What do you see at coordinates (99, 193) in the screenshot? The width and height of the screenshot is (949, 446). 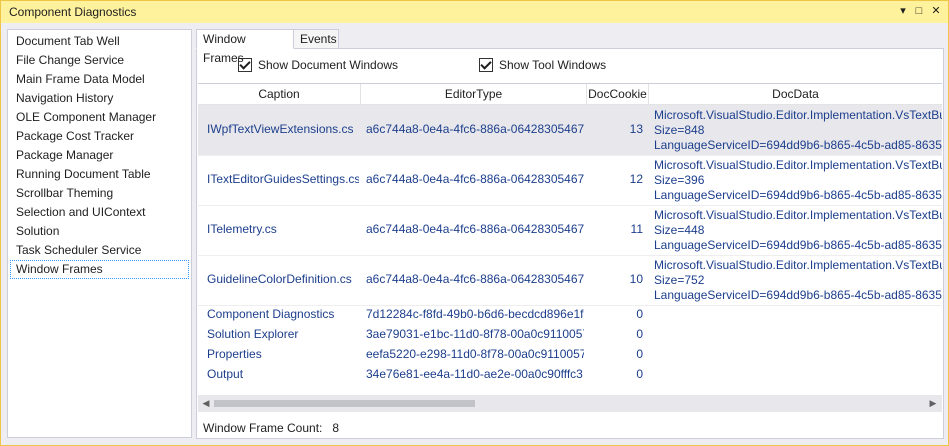 I see `sidebar-item-scrollbar-theming: Scrollbar Theming` at bounding box center [99, 193].